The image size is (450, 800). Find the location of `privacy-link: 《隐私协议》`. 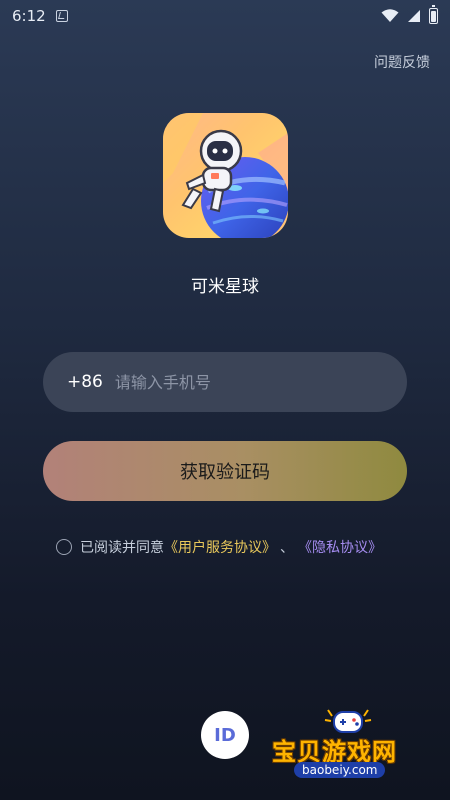

privacy-link: 《隐私协议》 is located at coordinates (340, 547).